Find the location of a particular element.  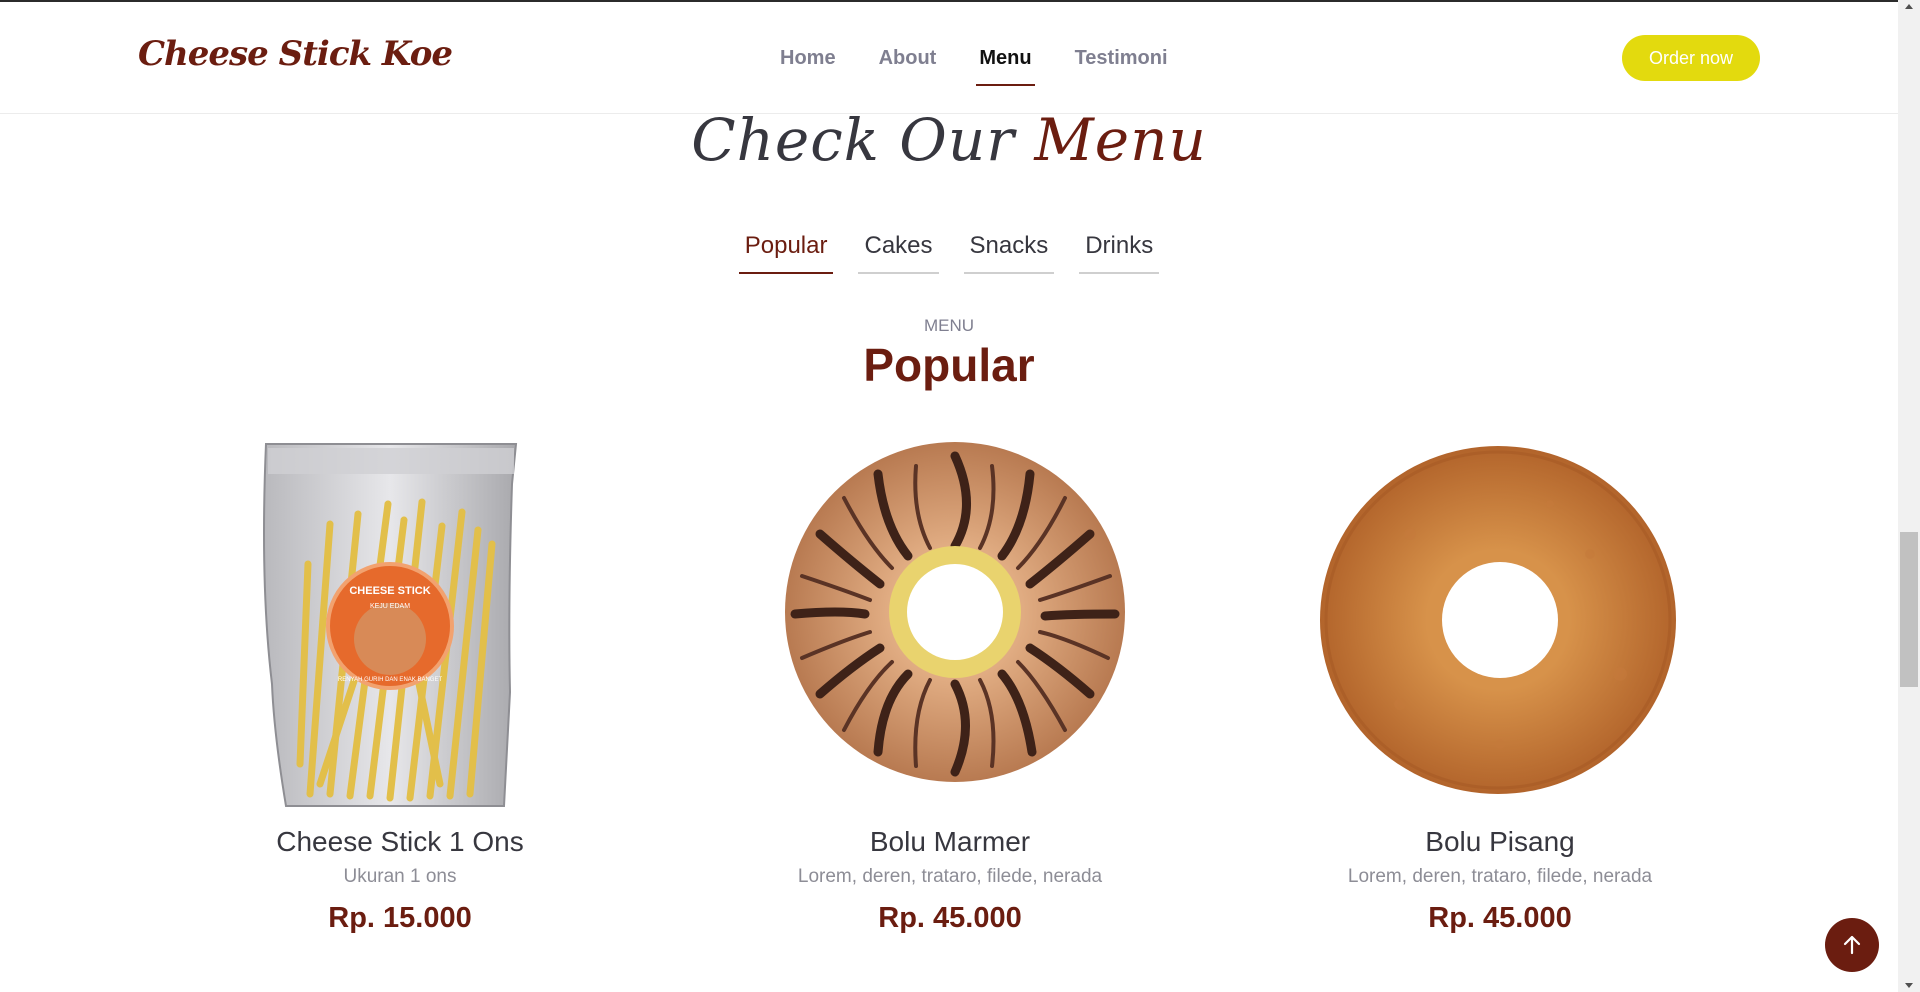

scroll-up-icon is located at coordinates (1909, 6).